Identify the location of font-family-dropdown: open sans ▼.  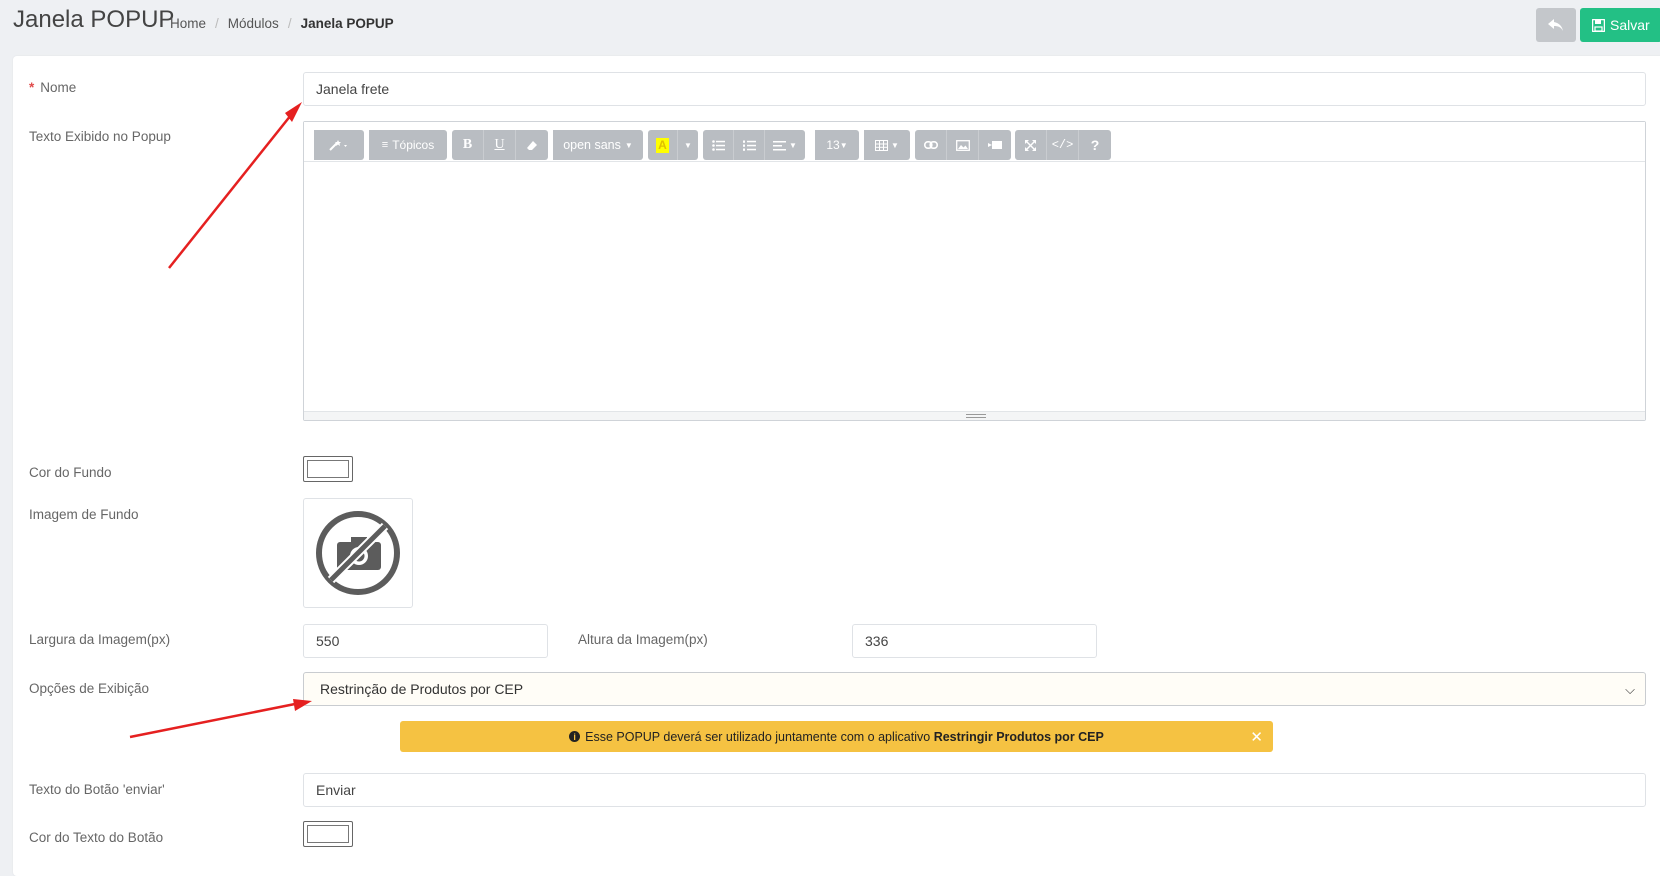
(598, 145).